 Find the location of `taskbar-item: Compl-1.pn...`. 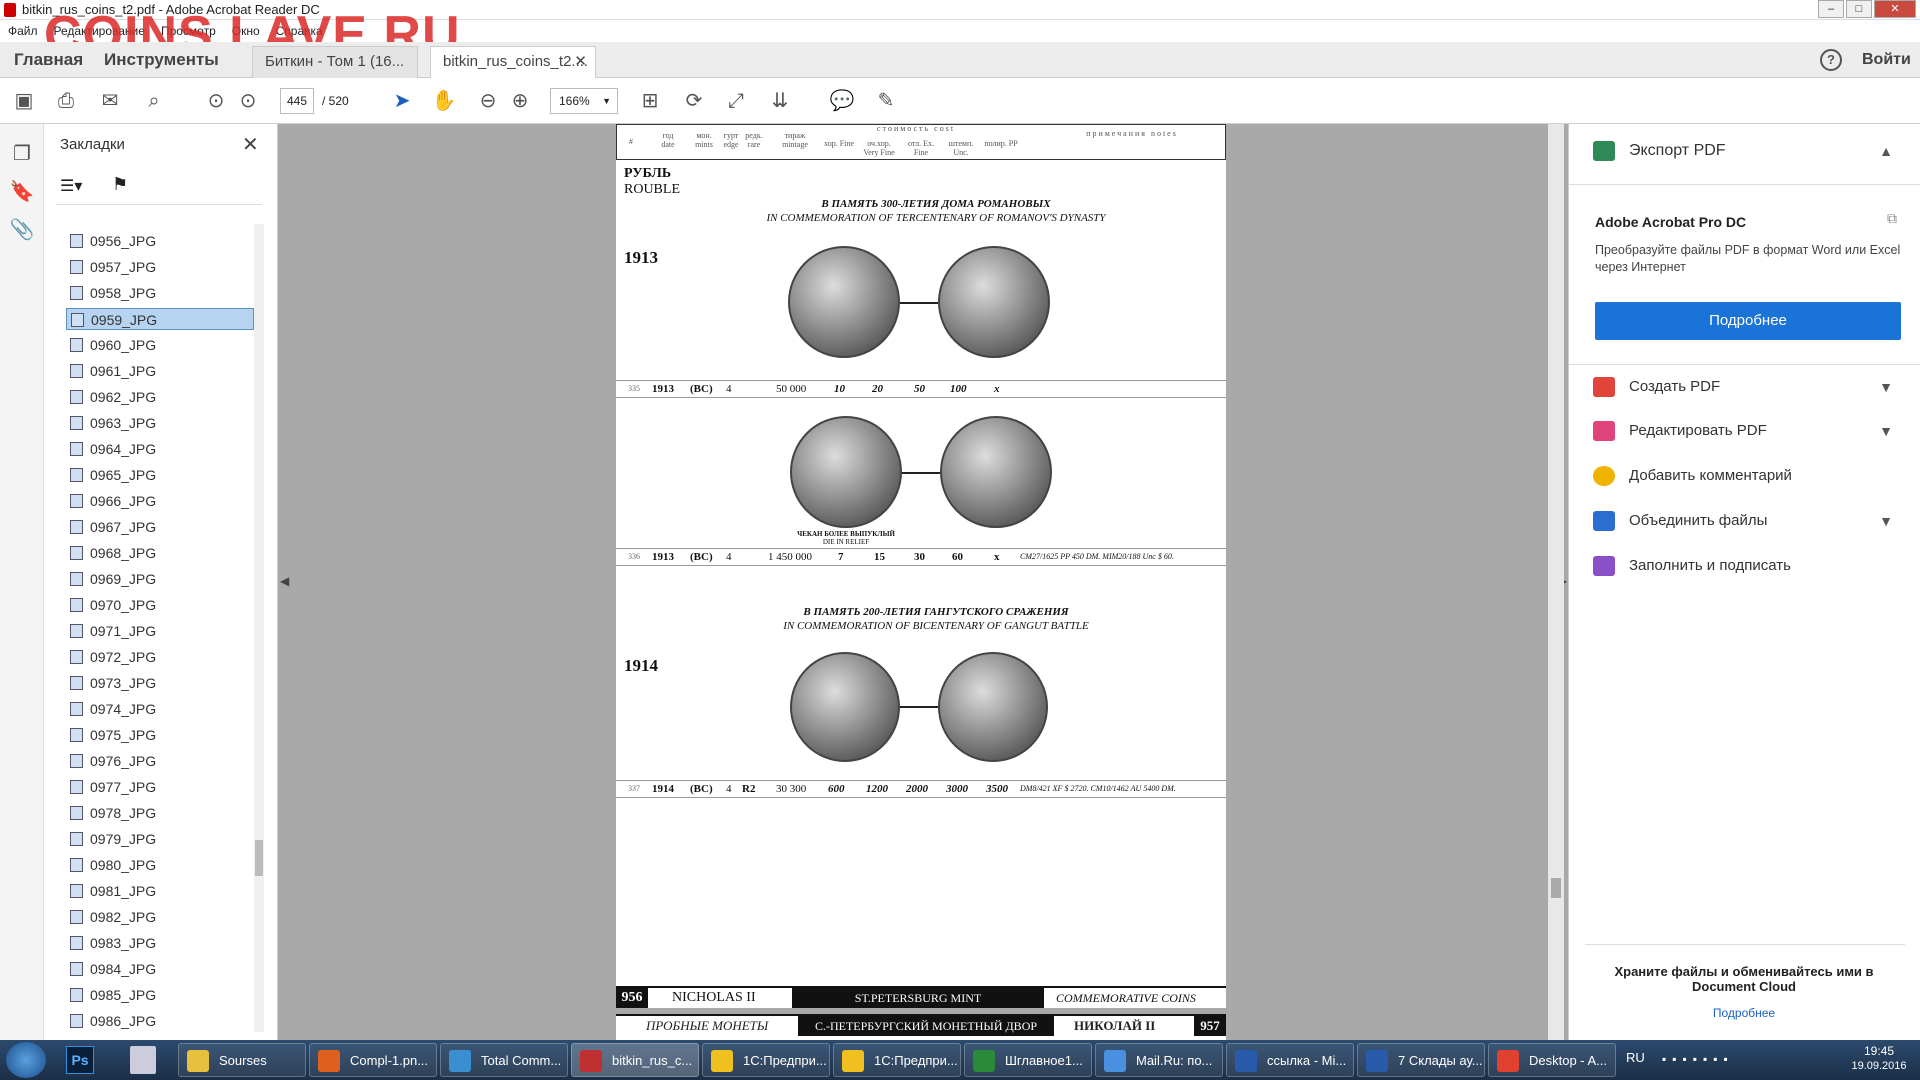

taskbar-item: Compl-1.pn... is located at coordinates (373, 1060).